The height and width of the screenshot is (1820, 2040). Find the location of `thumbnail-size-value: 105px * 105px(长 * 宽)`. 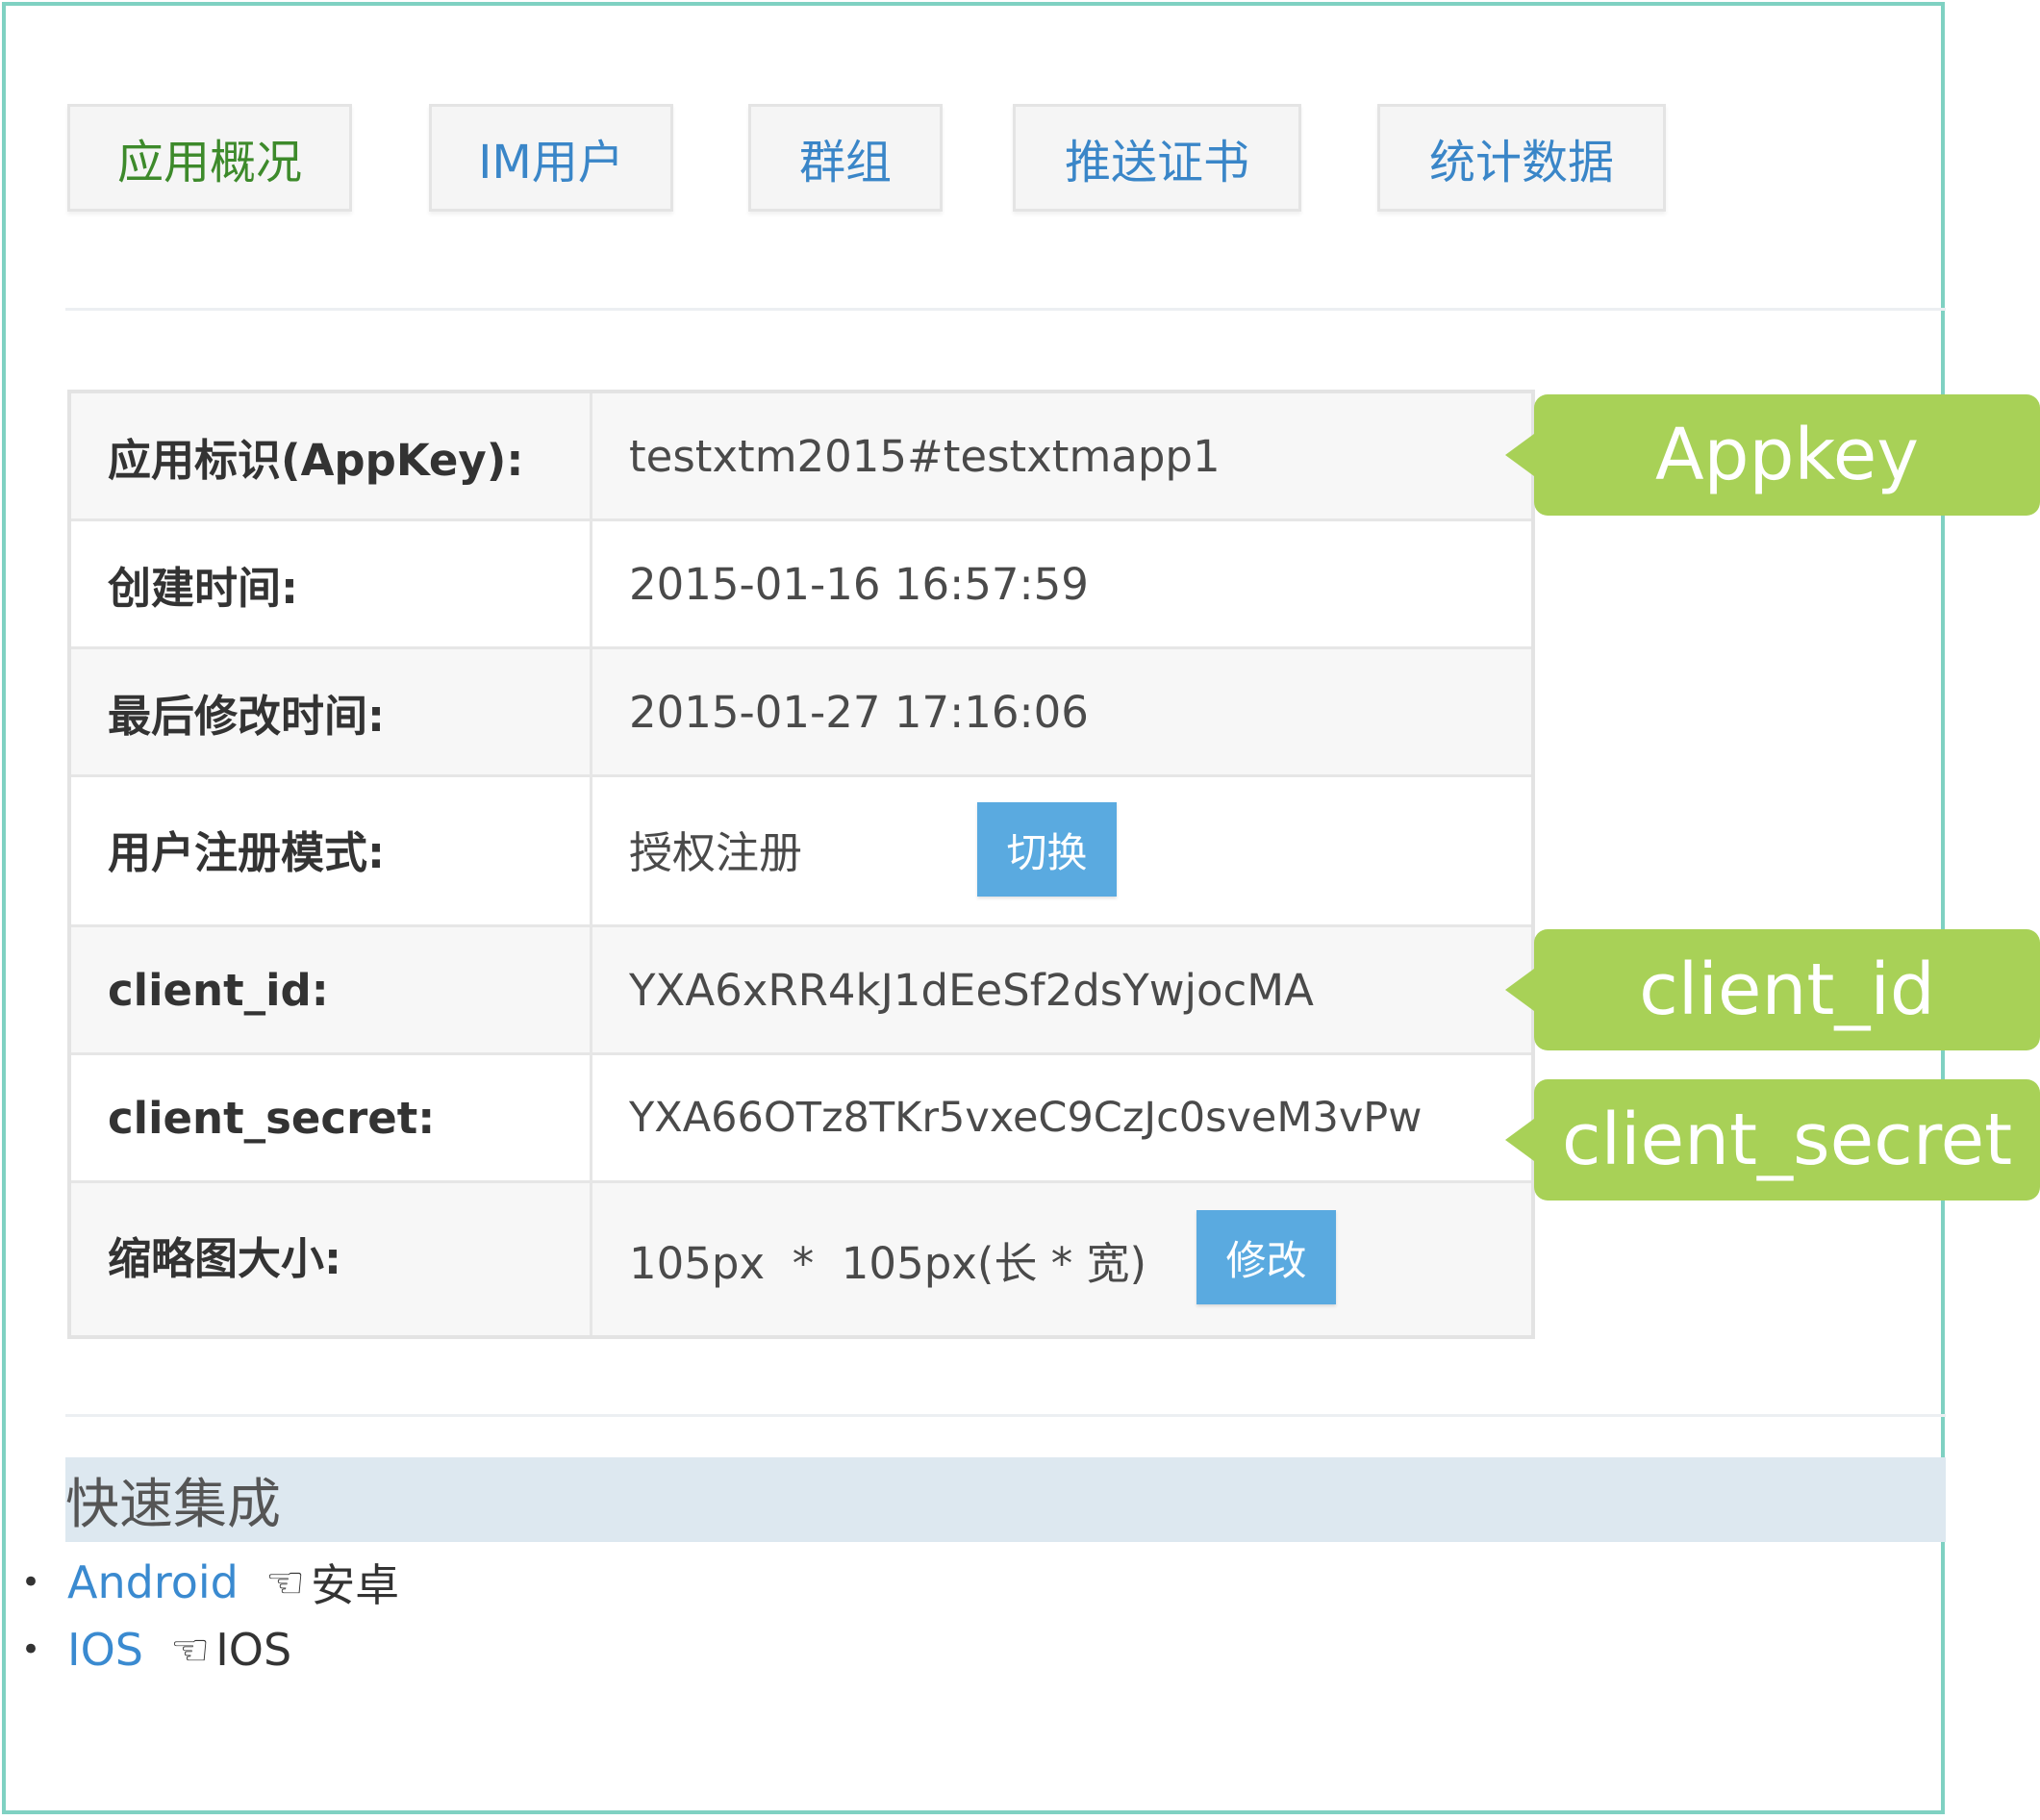

thumbnail-size-value: 105px * 105px(长 * 宽) is located at coordinates (888, 1263).